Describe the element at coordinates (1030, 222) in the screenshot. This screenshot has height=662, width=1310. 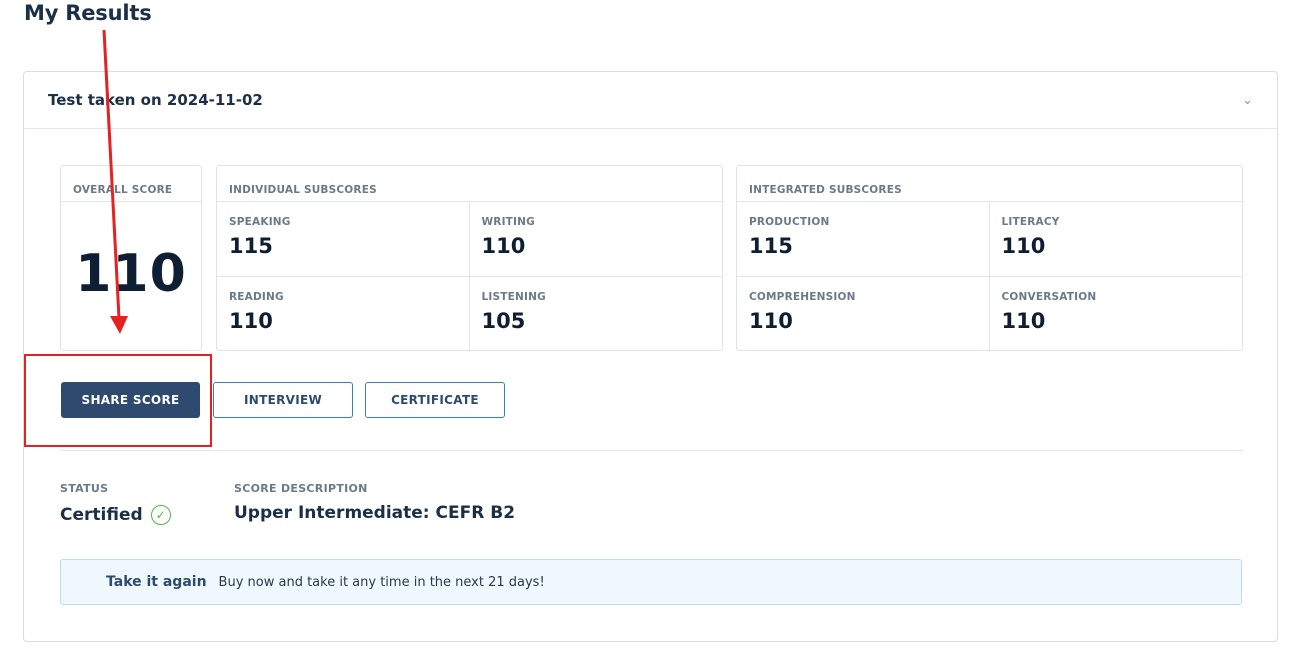
I see `subscore-label: LITERACY` at that location.